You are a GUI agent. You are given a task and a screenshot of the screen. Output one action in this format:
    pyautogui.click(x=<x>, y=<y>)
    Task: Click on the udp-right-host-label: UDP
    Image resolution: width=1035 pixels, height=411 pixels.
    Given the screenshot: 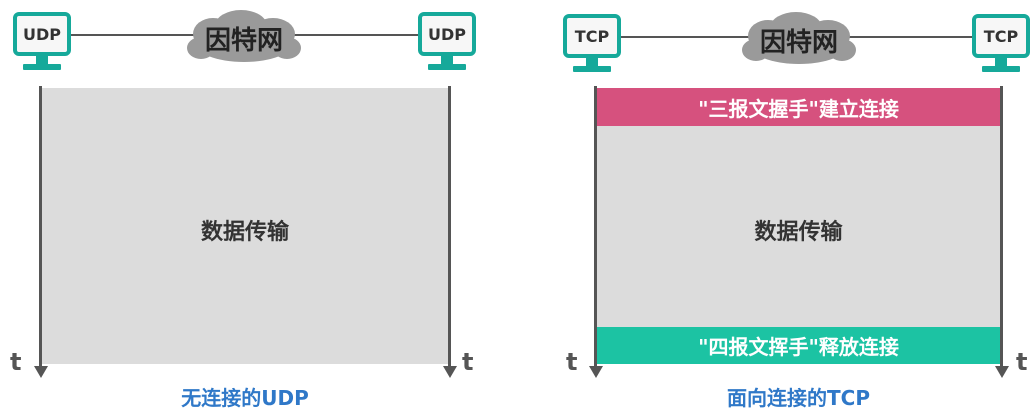 What is the action you would take?
    pyautogui.click(x=447, y=34)
    